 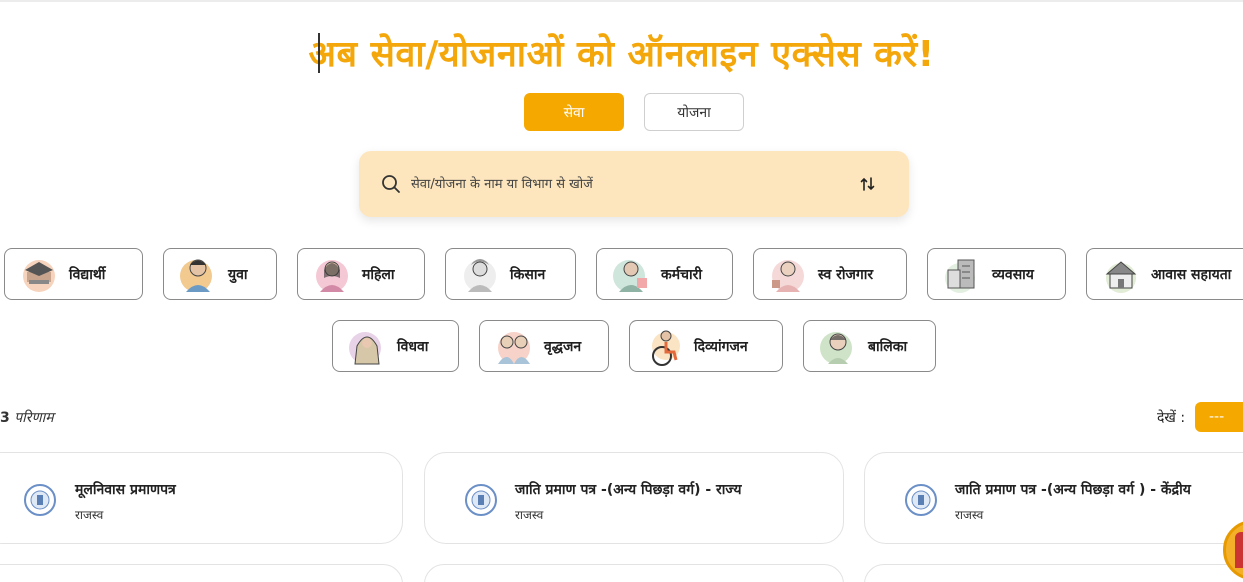 What do you see at coordinates (1171, 418) in the screenshot?
I see `view-label: देखें :` at bounding box center [1171, 418].